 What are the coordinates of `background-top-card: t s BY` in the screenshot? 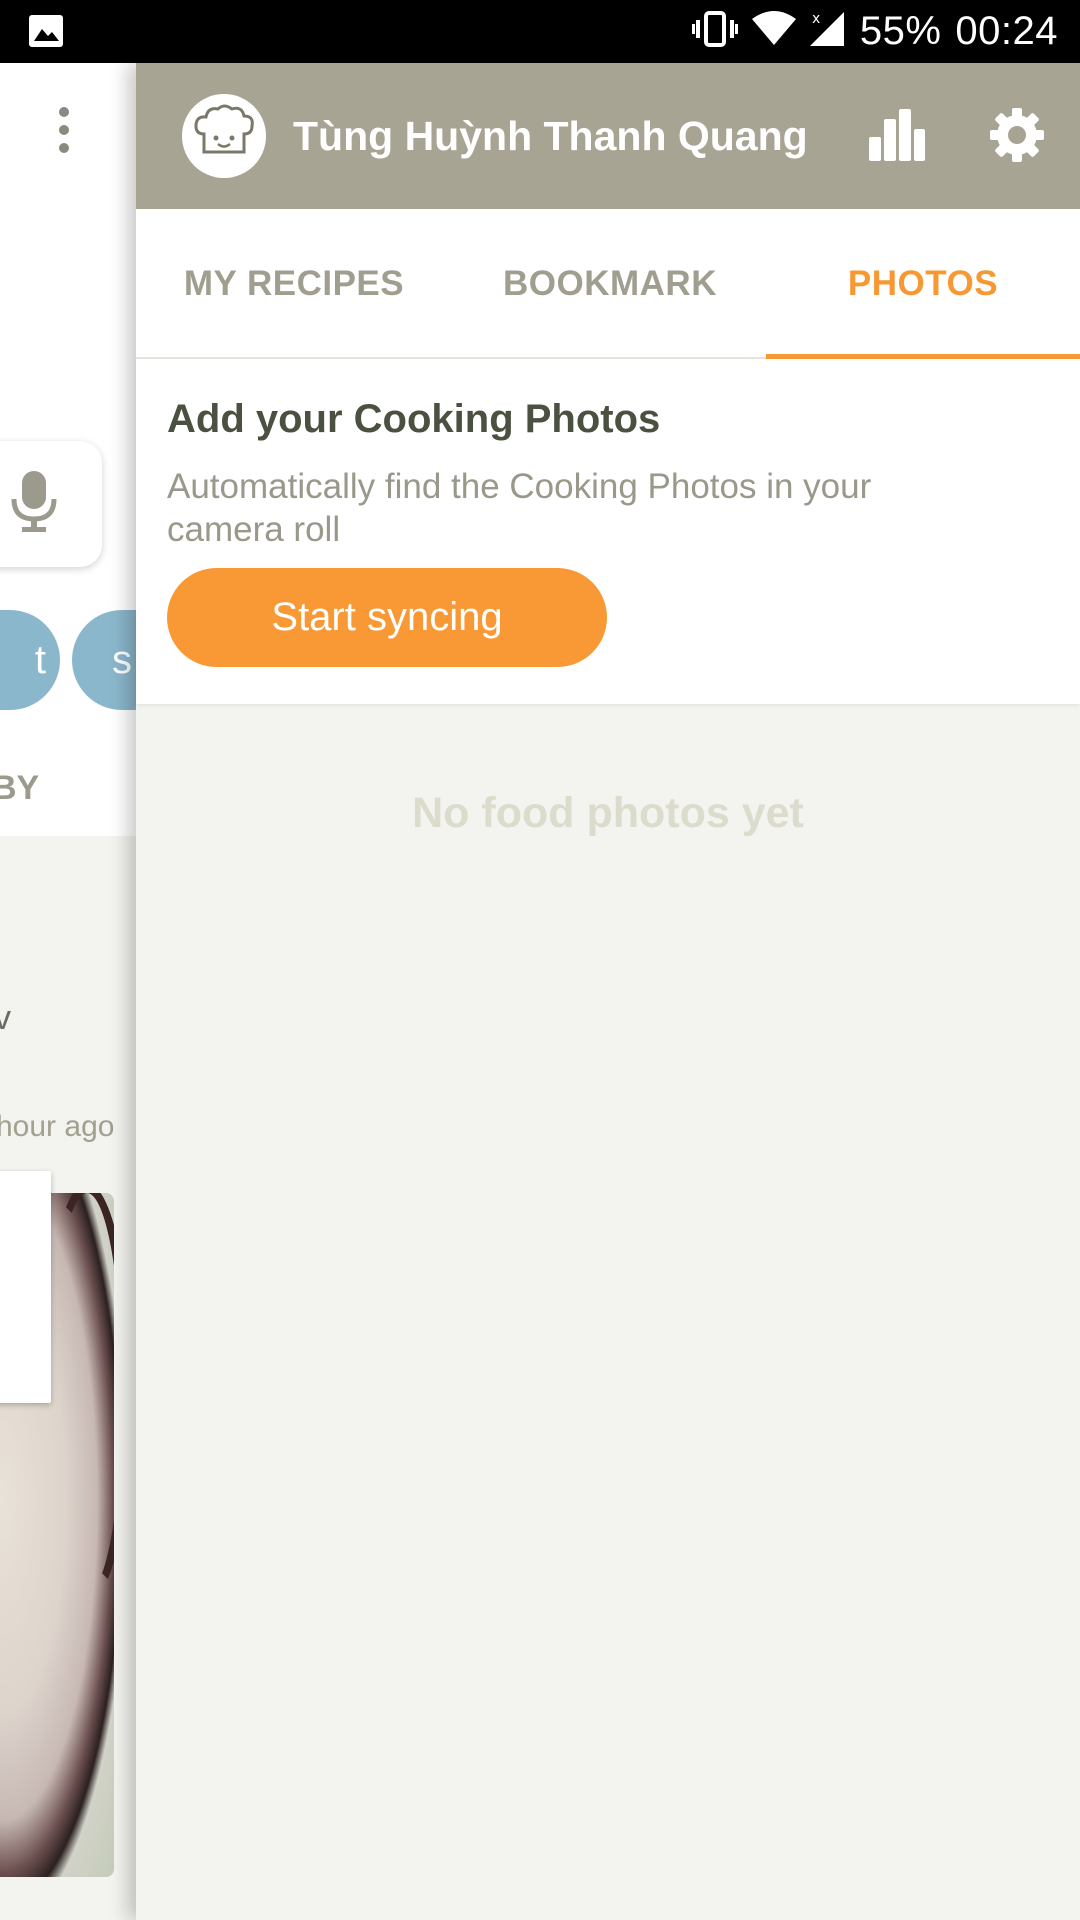 It's located at (68, 449).